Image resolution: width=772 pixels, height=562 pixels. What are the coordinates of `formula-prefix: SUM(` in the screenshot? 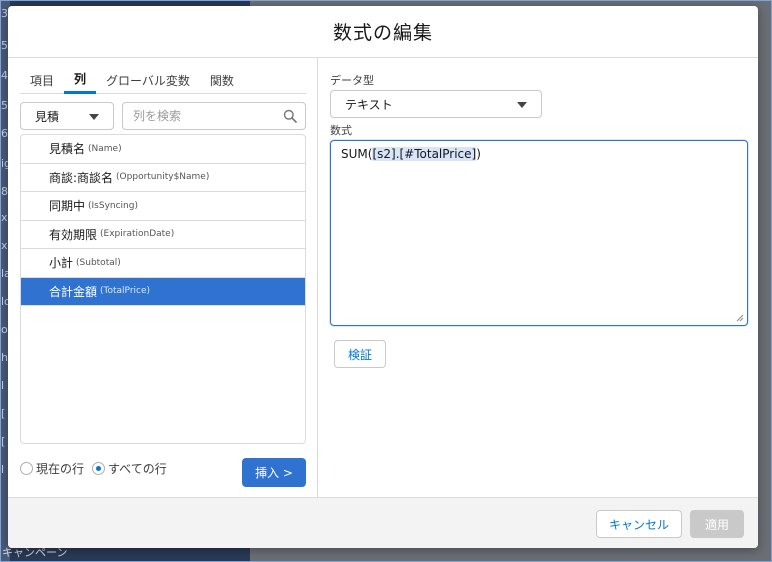 It's located at (357, 154).